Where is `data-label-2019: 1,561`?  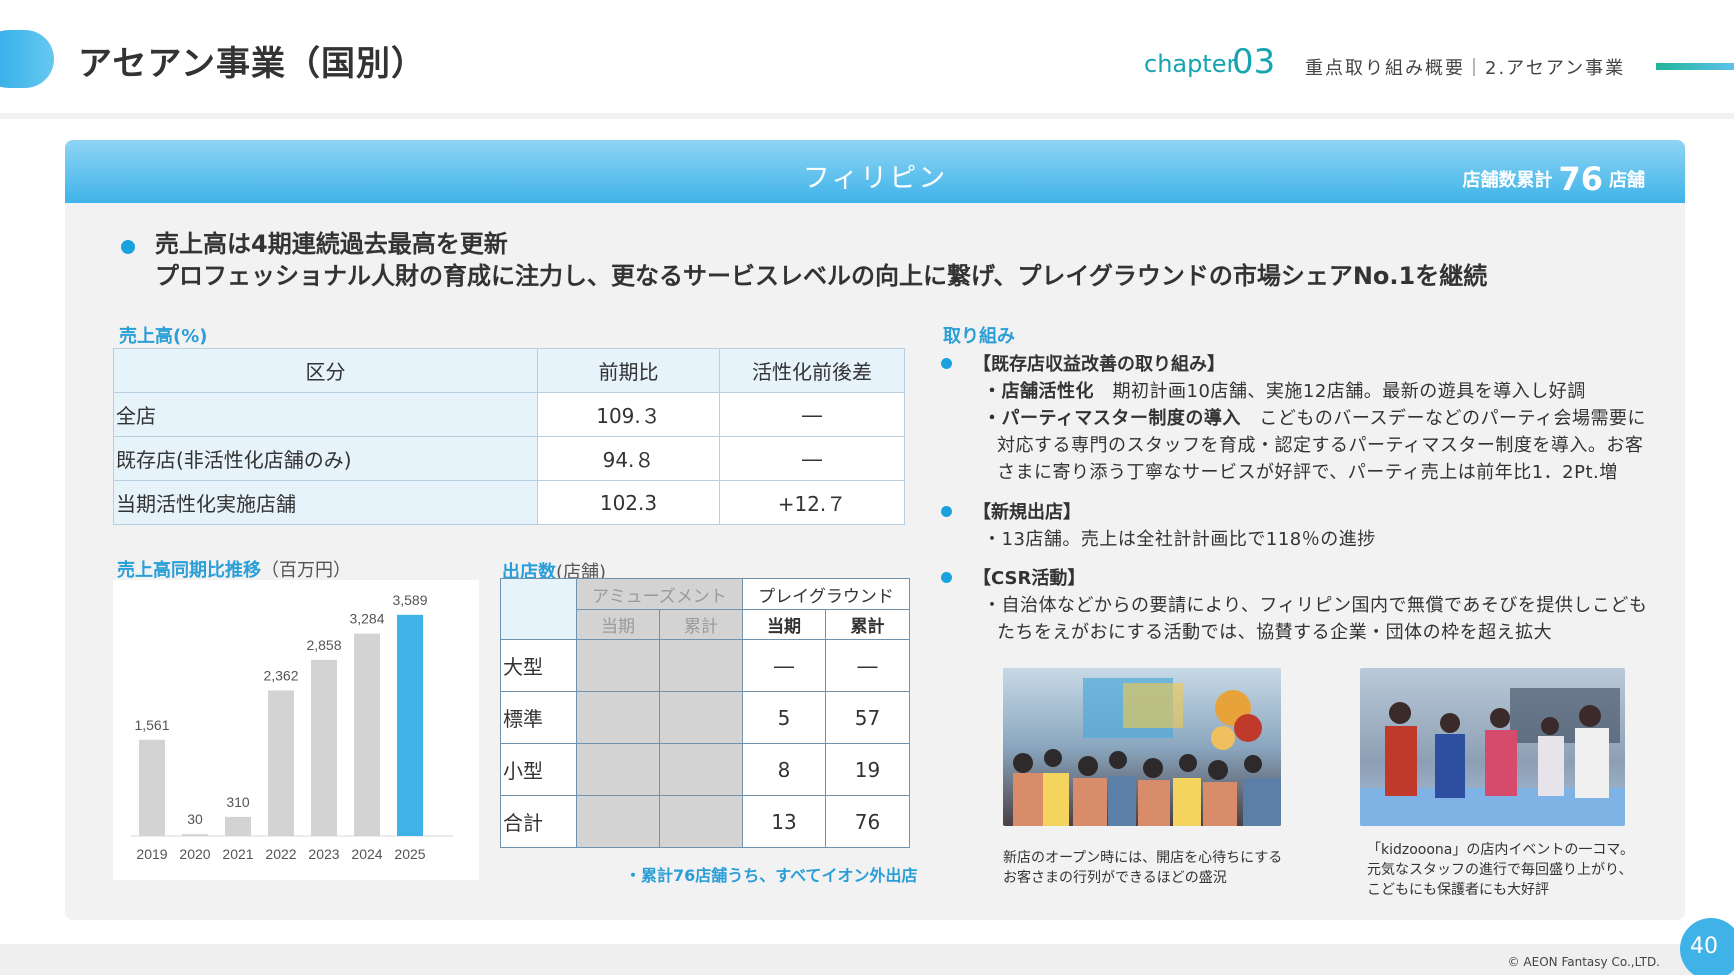 data-label-2019: 1,561 is located at coordinates (151, 725).